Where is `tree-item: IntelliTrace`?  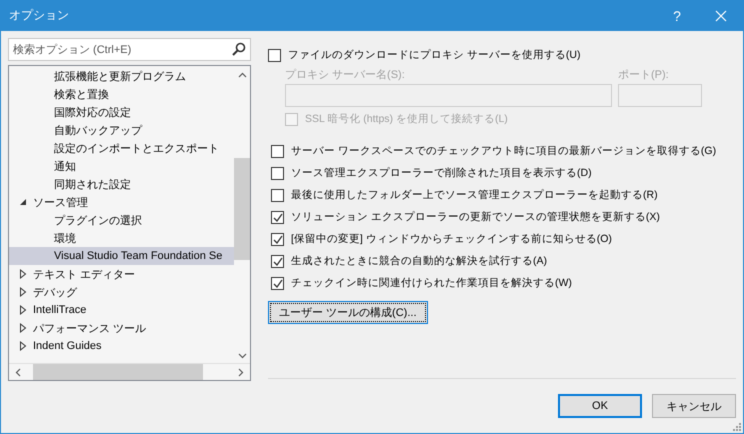
tree-item: IntelliTrace is located at coordinates (59, 310).